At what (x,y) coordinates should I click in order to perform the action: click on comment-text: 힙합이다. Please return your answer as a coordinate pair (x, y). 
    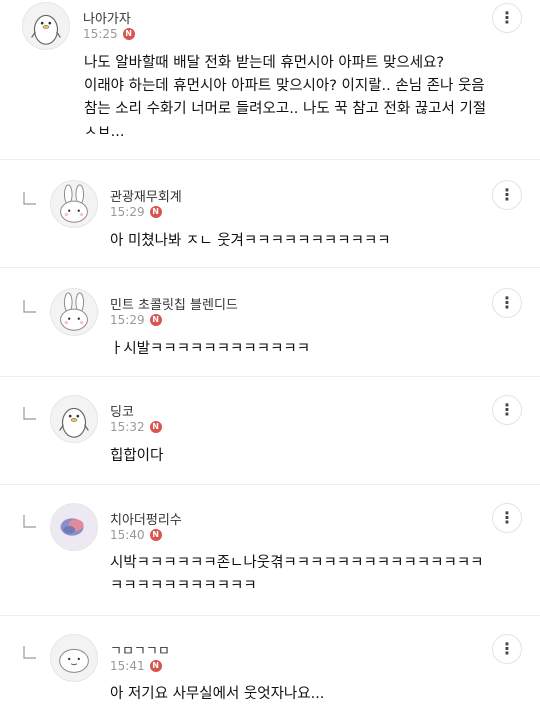
    Looking at the image, I should click on (137, 456).